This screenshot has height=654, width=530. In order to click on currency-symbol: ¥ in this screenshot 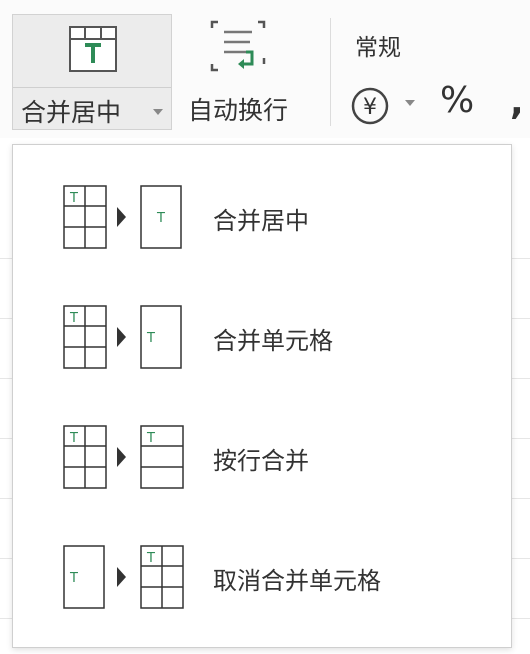, I will do `click(370, 107)`.